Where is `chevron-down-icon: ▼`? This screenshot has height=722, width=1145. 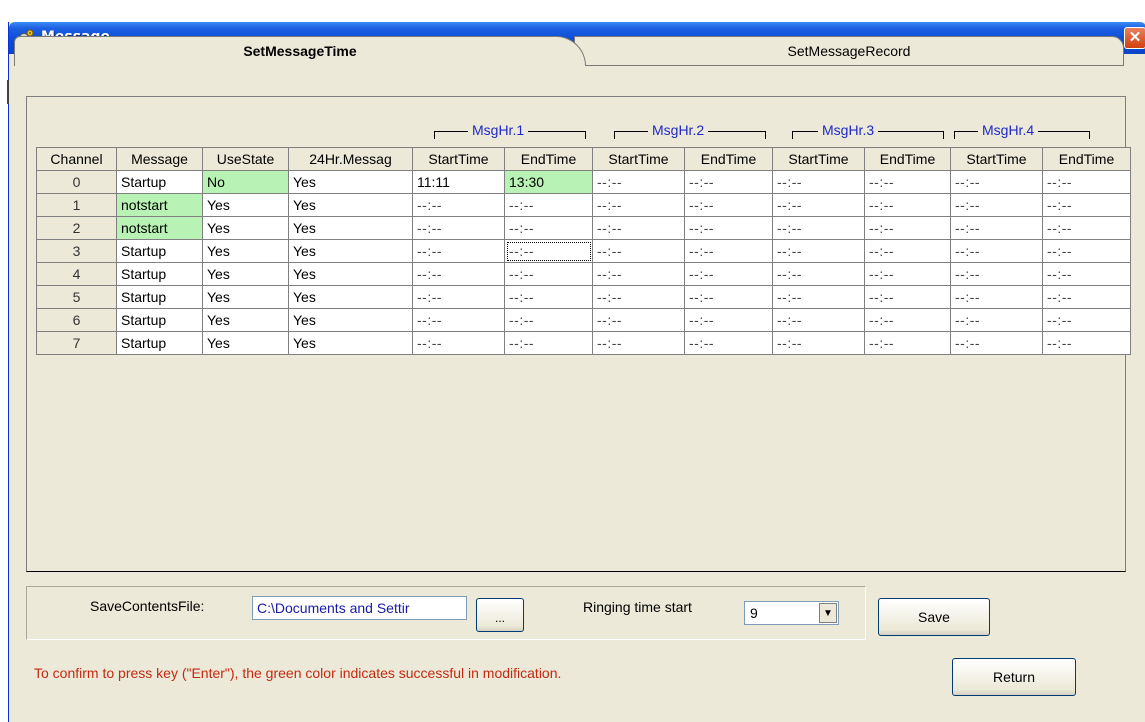
chevron-down-icon: ▼ is located at coordinates (828, 613).